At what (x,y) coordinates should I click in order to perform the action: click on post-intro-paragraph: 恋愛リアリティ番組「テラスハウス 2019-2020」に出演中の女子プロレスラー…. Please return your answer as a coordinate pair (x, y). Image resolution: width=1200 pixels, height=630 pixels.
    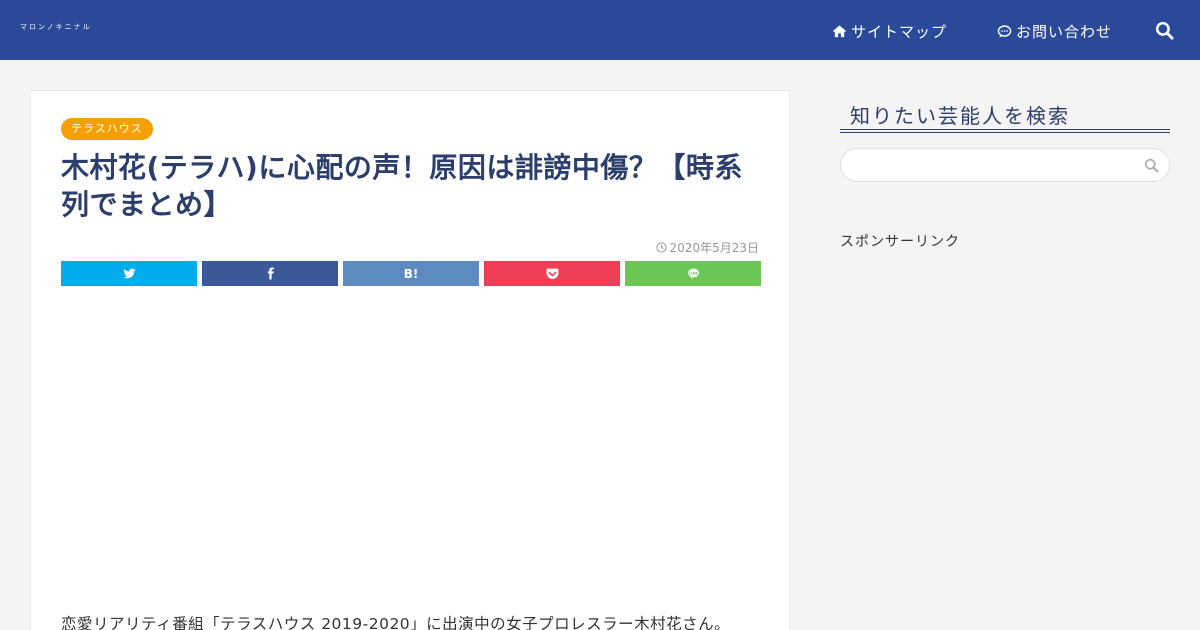
    Looking at the image, I should click on (396, 622).